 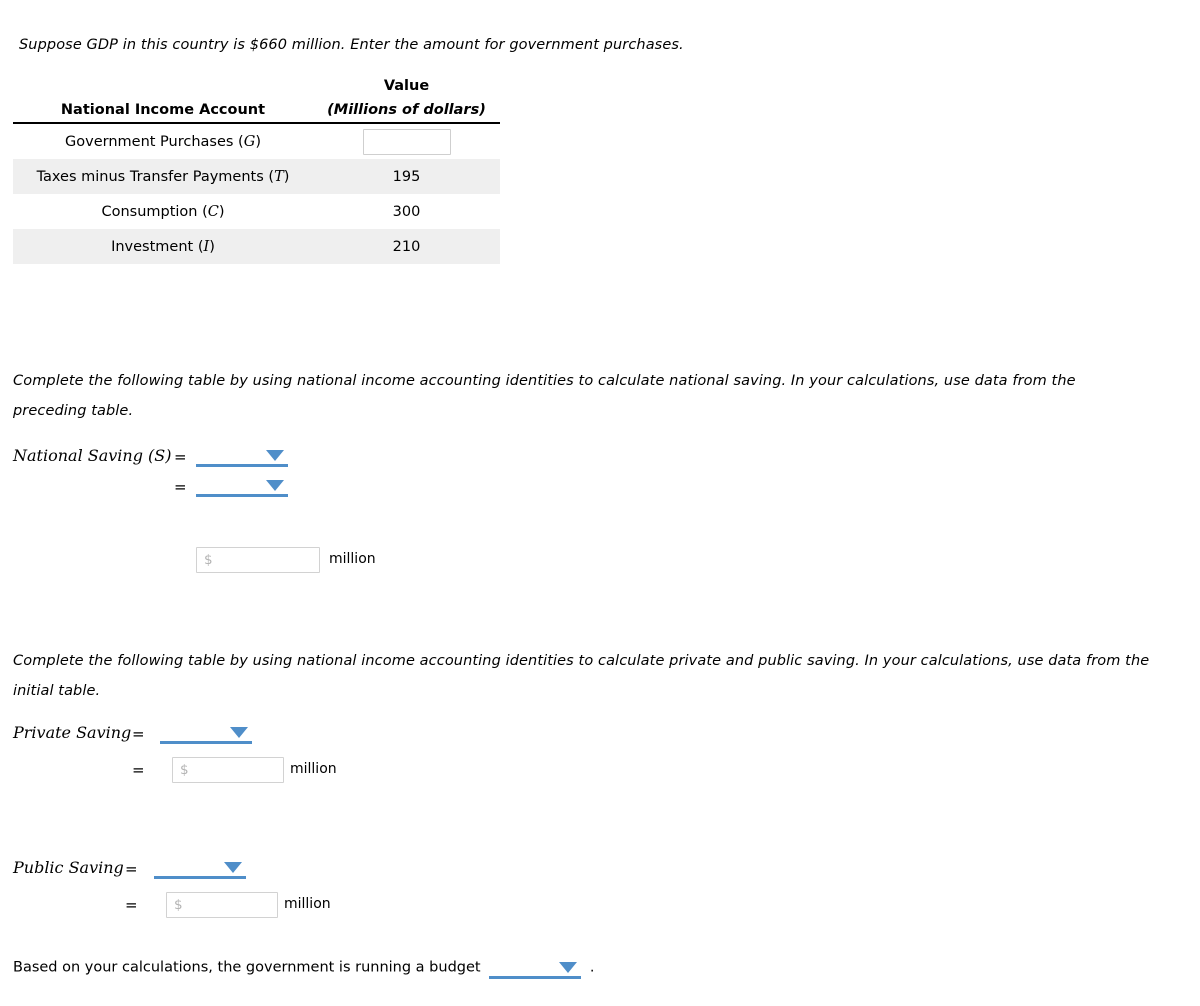 I want to click on row-label-text: Investment (, so click(x=157, y=246).